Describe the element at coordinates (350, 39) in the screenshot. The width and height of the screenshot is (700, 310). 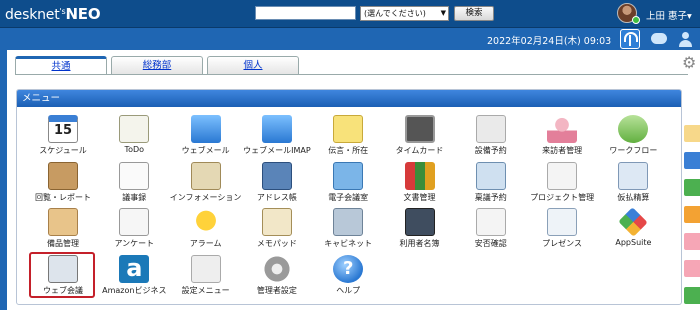
I see `date-bar: 2022年02月24日(木) 09:03` at that location.